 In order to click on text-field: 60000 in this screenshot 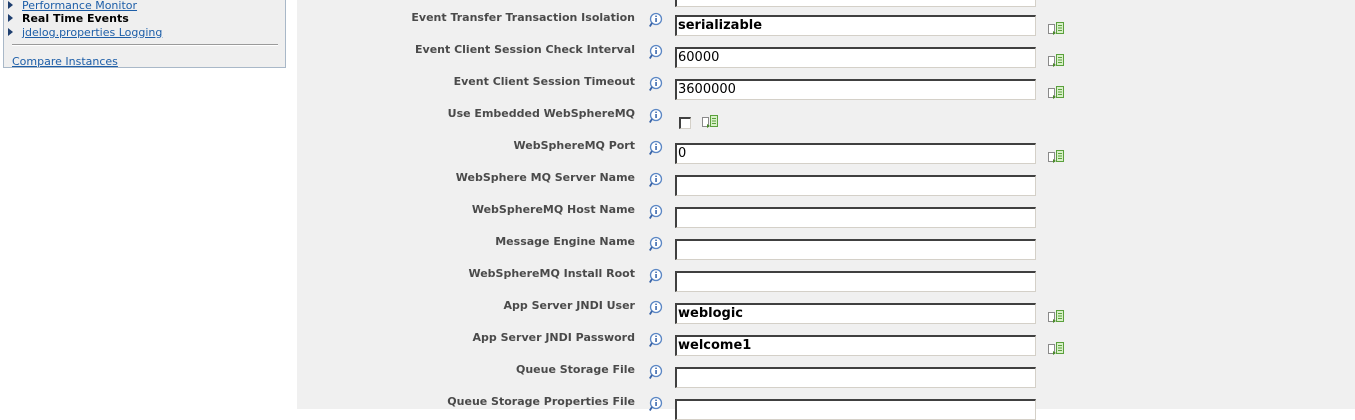, I will do `click(855, 57)`.